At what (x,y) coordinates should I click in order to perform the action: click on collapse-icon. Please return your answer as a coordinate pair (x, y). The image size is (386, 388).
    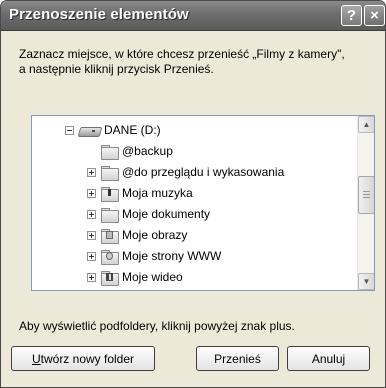
    Looking at the image, I should click on (69, 130).